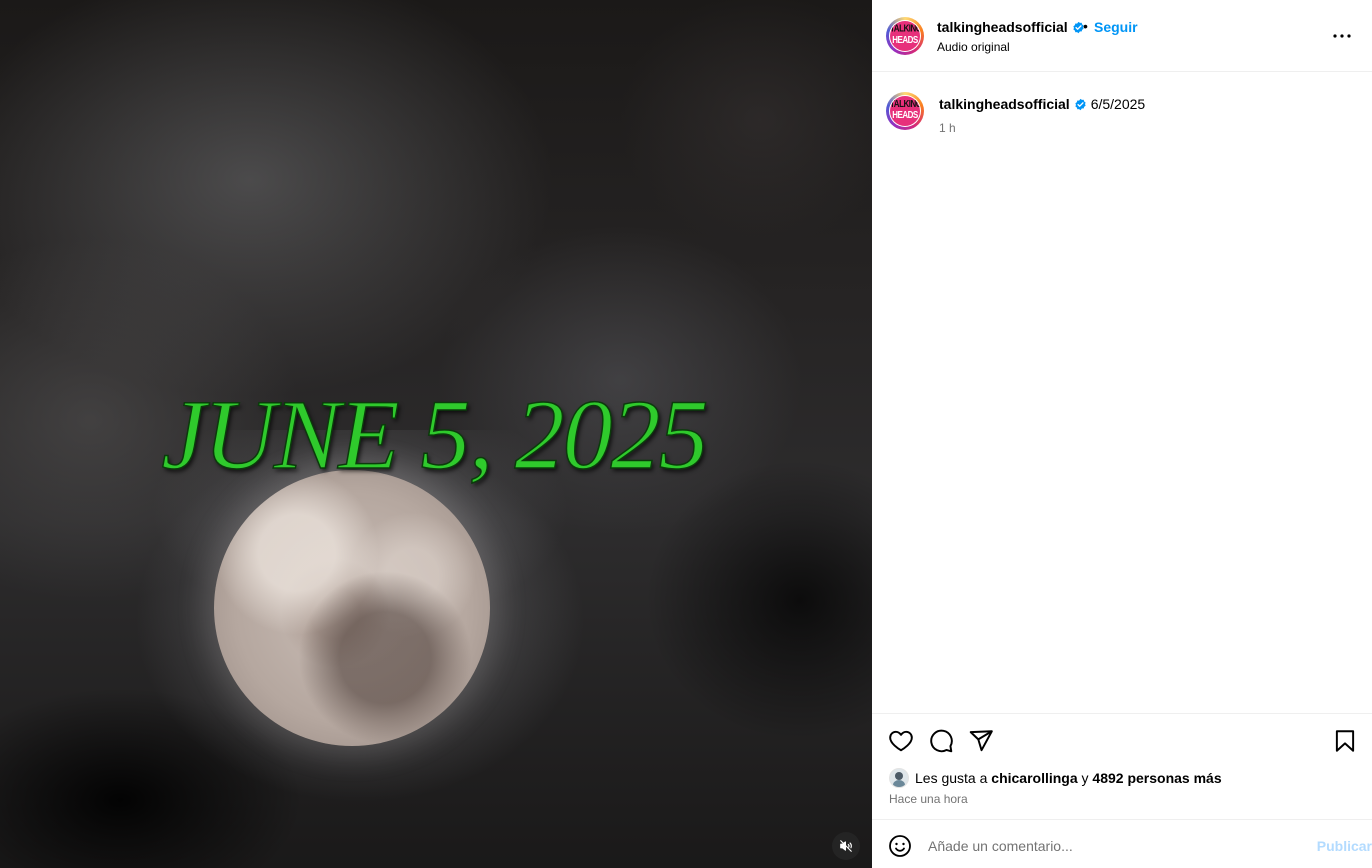  I want to click on publish-button: Publicar, so click(1344, 846).